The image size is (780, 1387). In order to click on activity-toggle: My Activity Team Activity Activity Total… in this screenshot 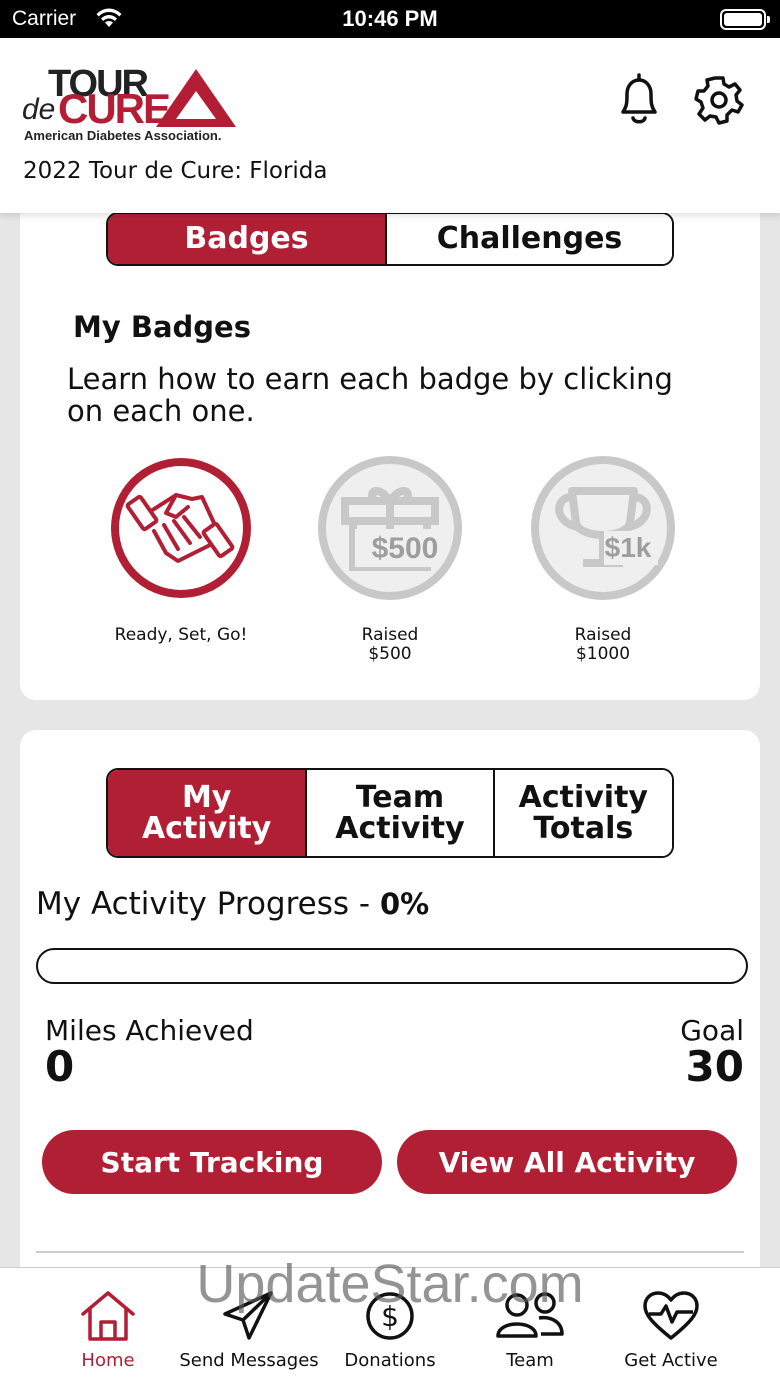, I will do `click(390, 813)`.